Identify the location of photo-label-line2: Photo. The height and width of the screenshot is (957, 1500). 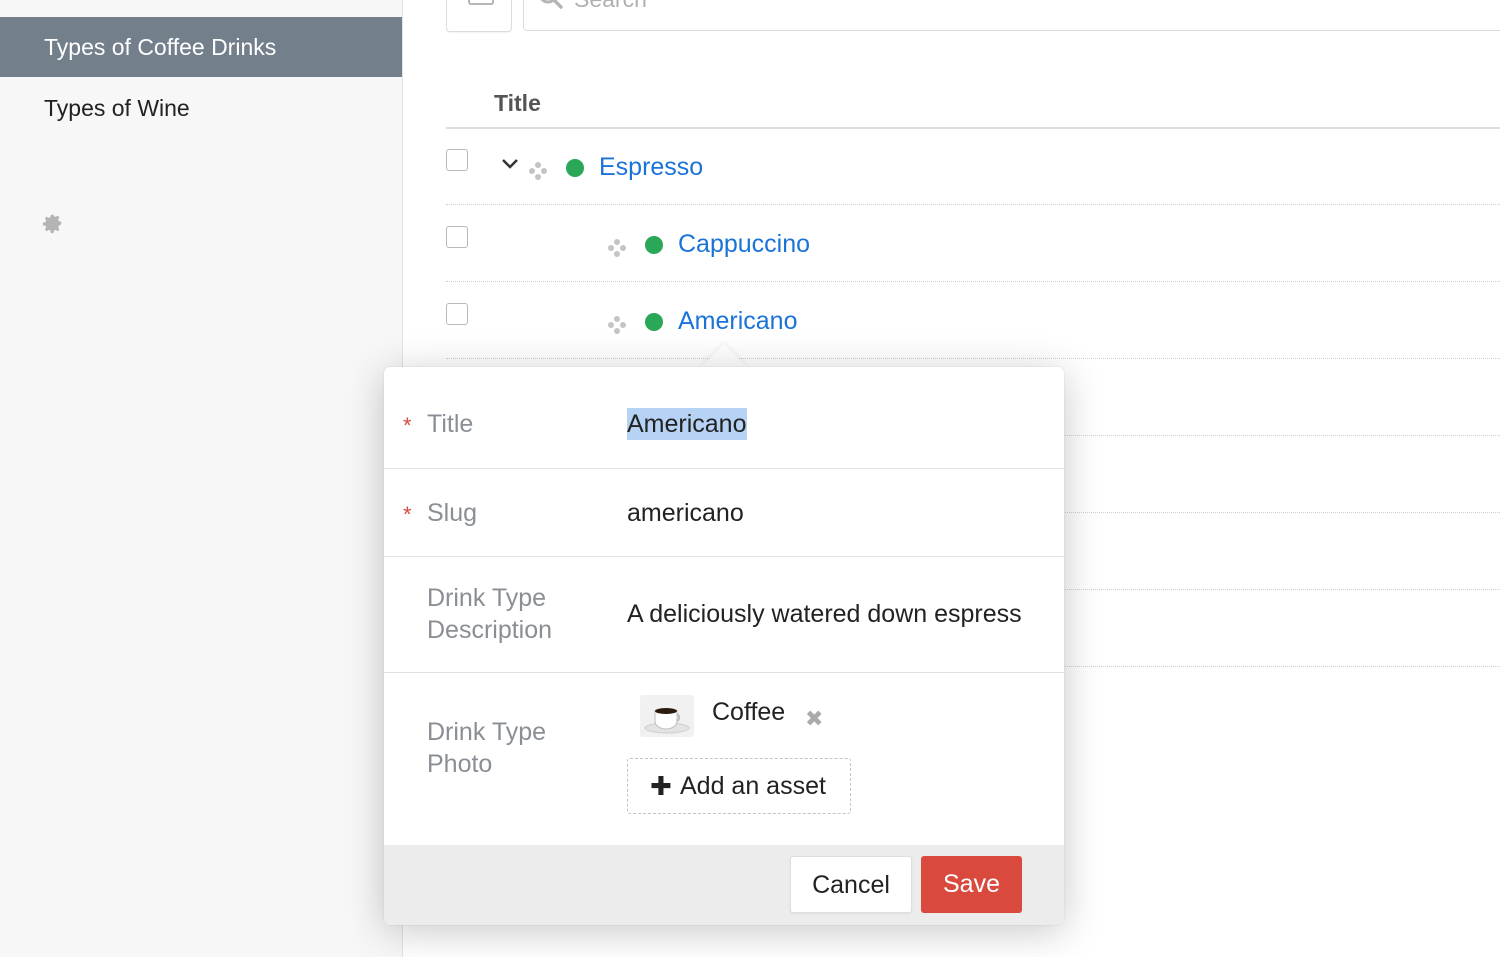
(460, 764).